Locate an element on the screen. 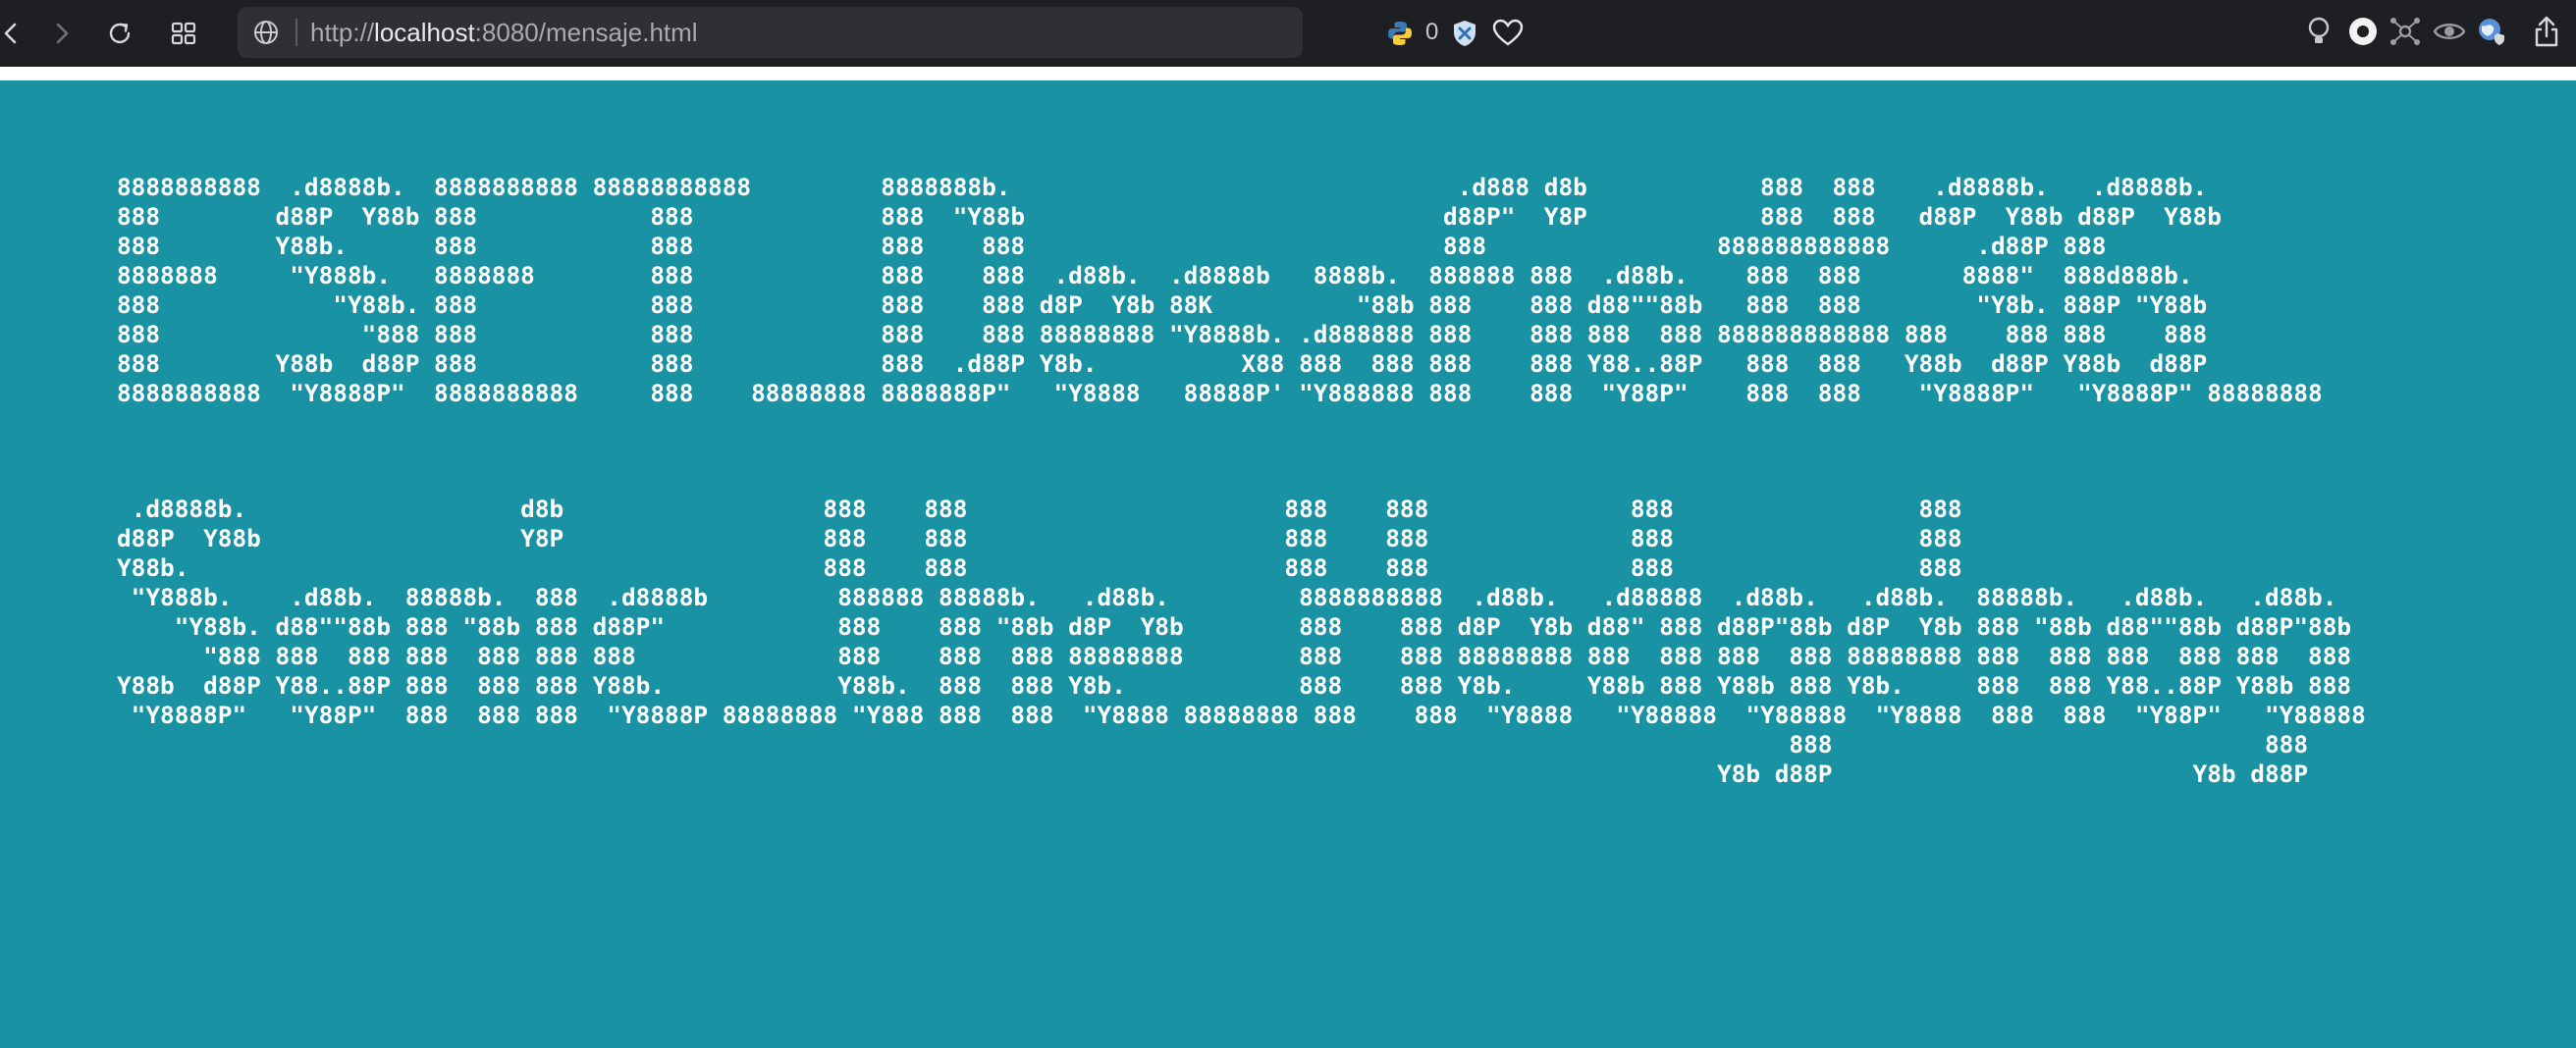  eye-extension-button is located at coordinates (2449, 31).